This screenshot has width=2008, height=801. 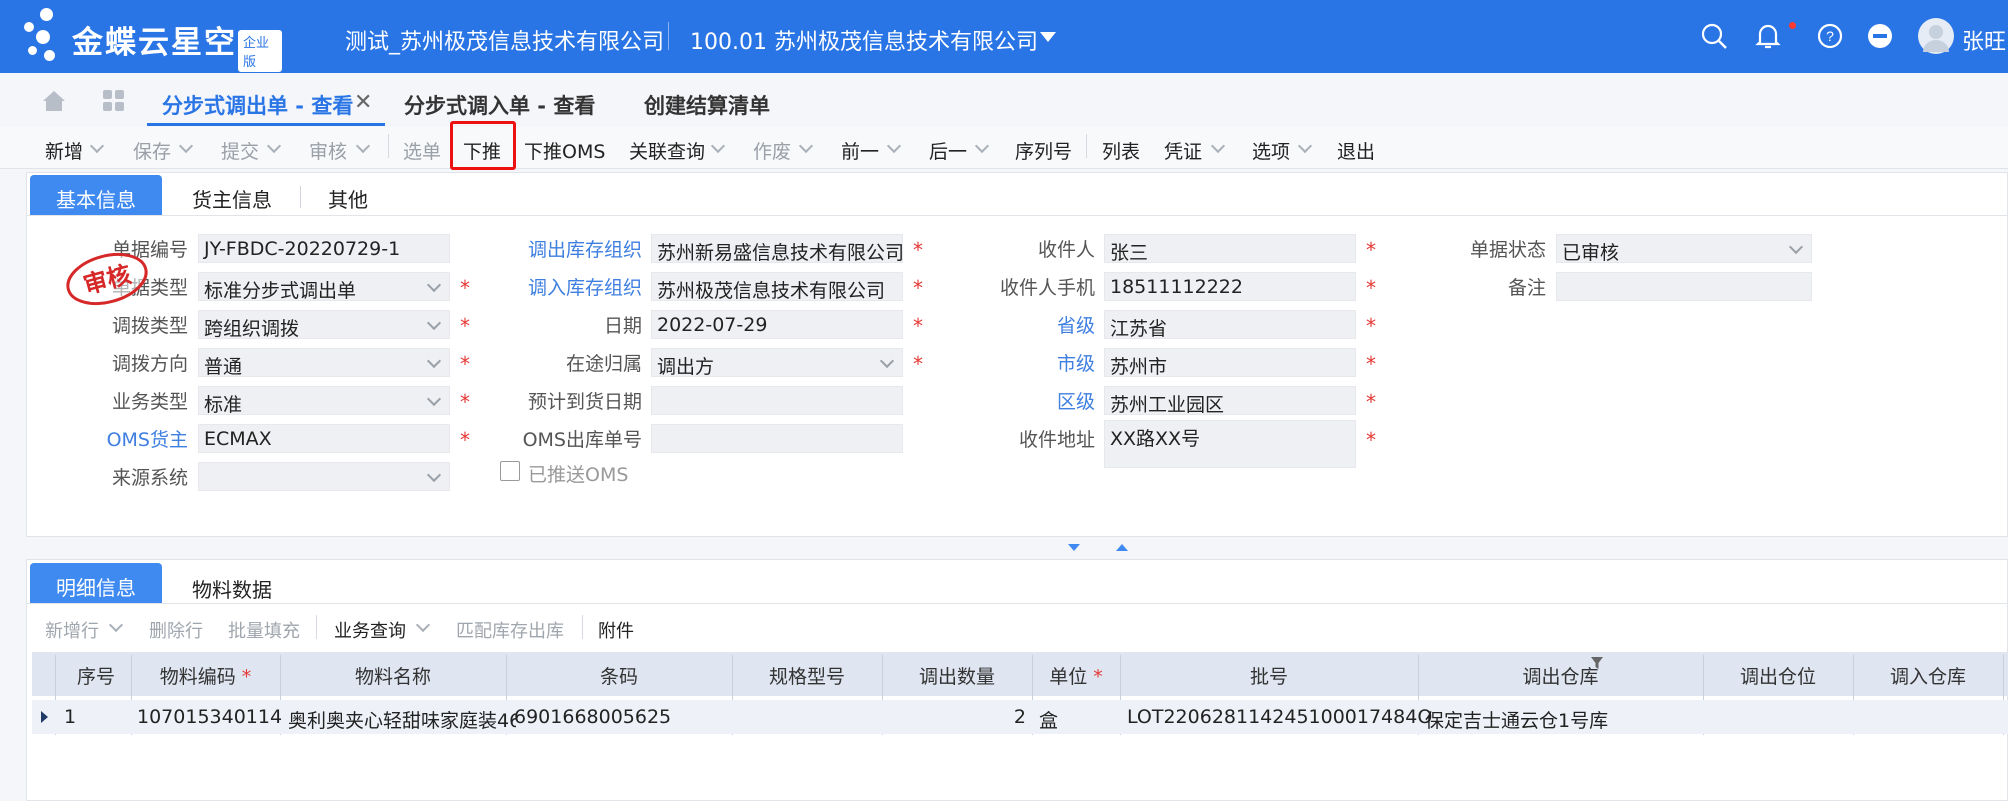 I want to click on out-stock-org-field: 苏州新易盛信息技术有限公司, so click(x=777, y=248).